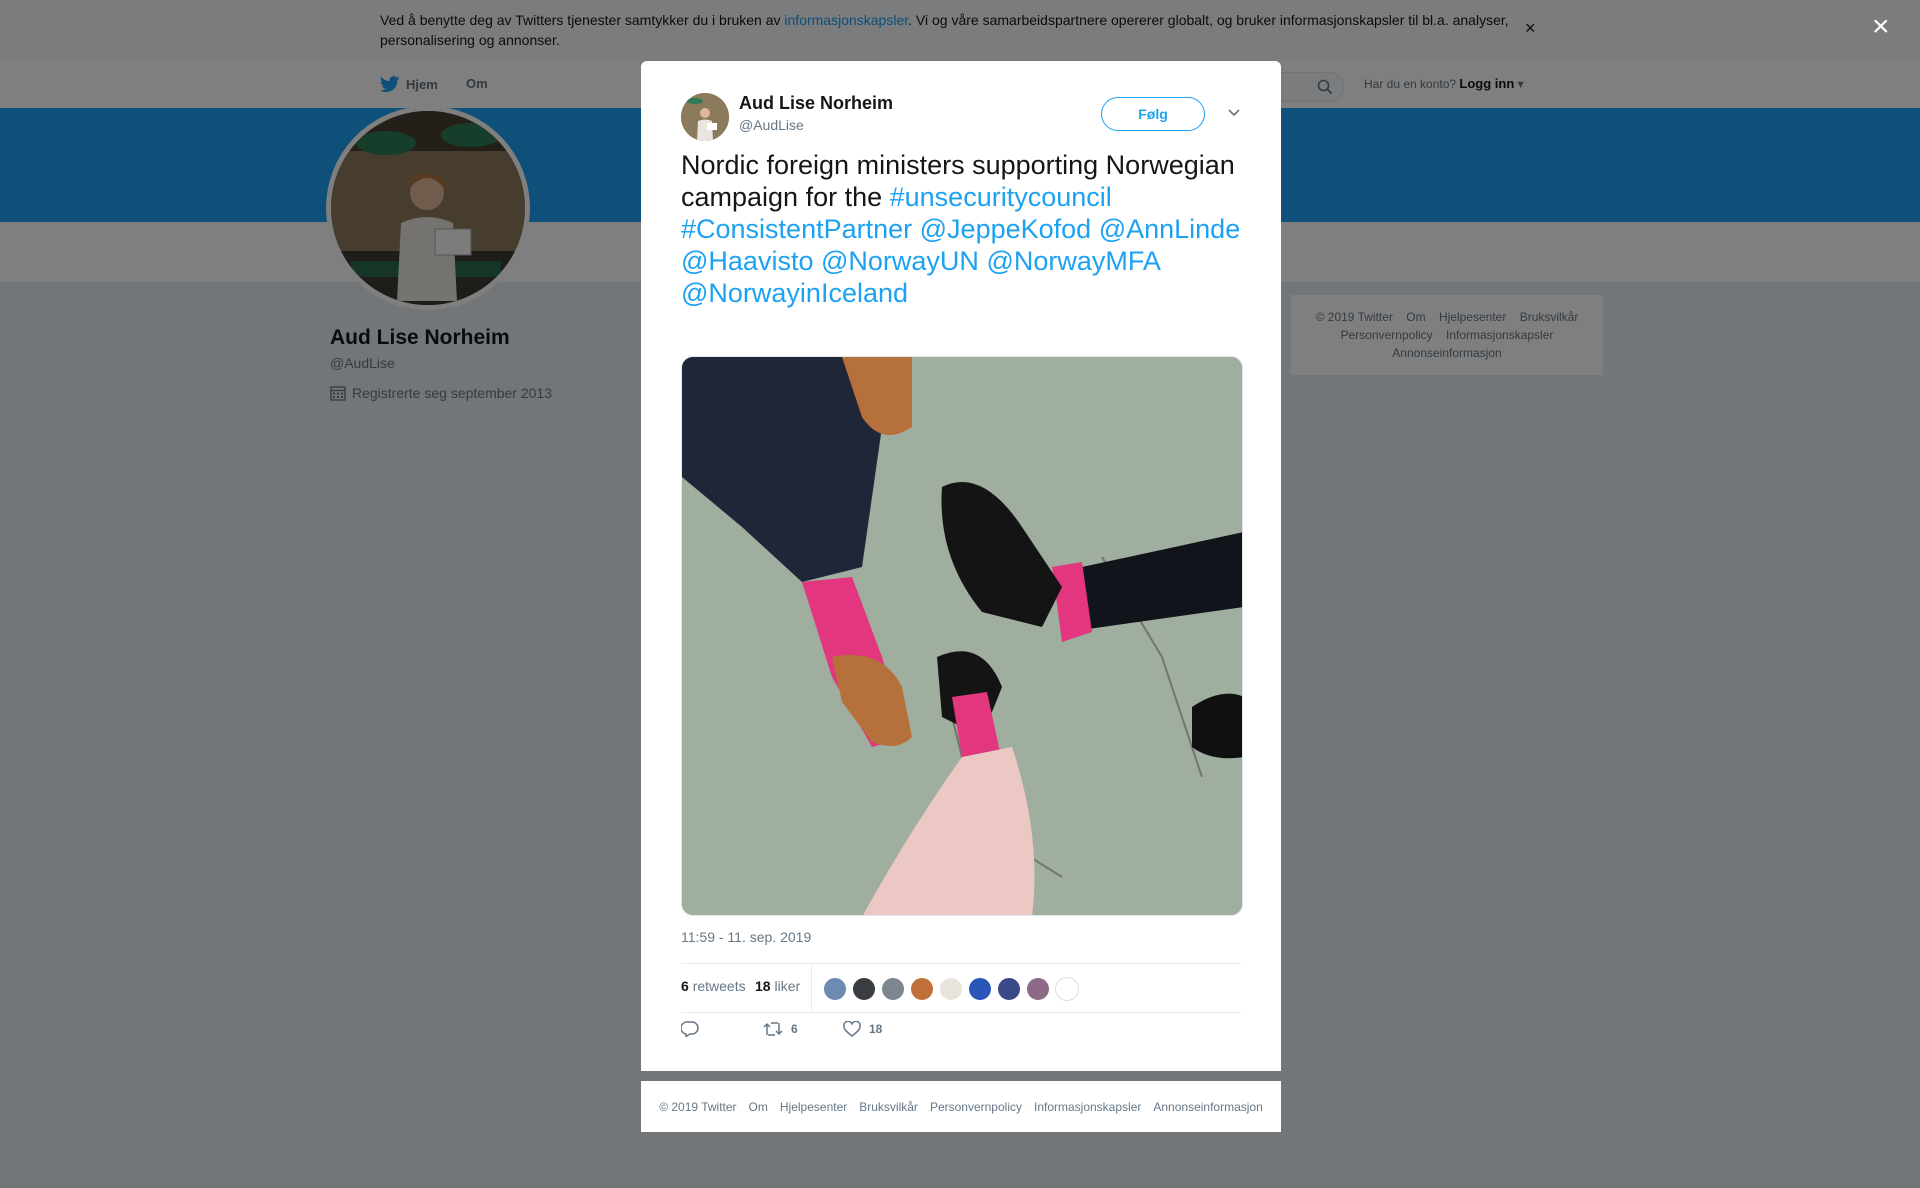  I want to click on follow-button: Følg, so click(1153, 114).